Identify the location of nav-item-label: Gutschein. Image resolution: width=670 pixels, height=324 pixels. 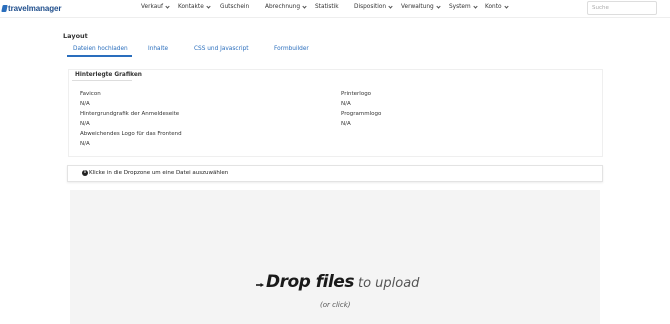
(235, 7).